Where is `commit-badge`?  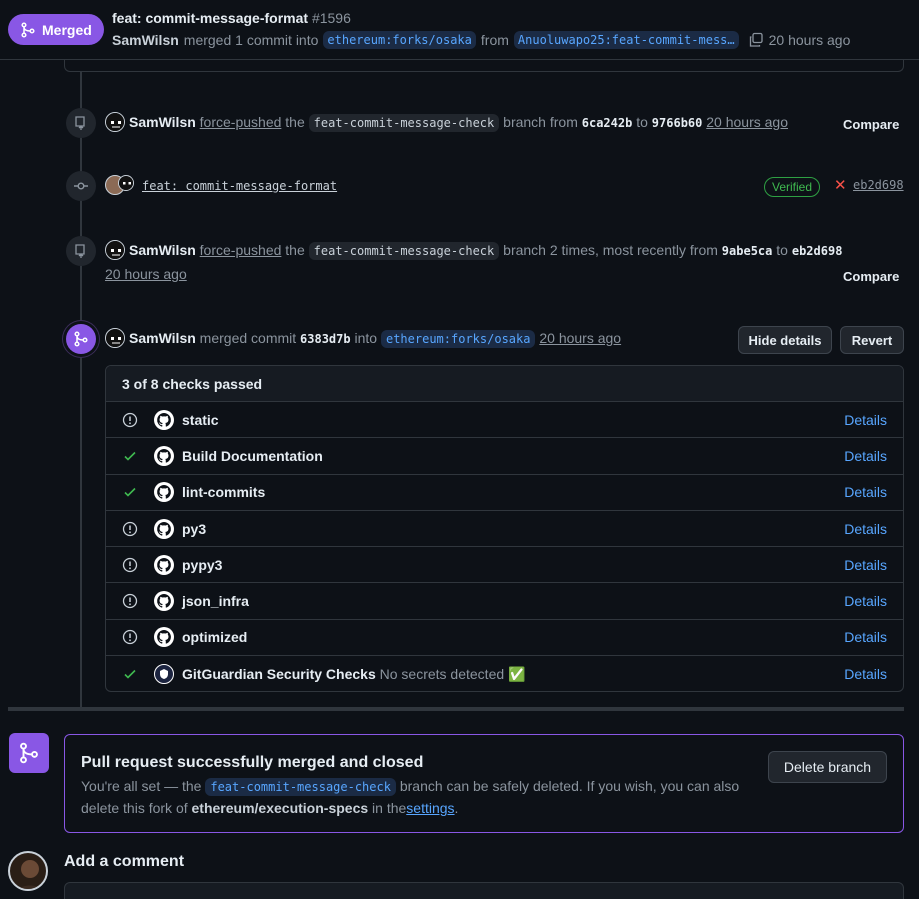 commit-badge is located at coordinates (81, 186).